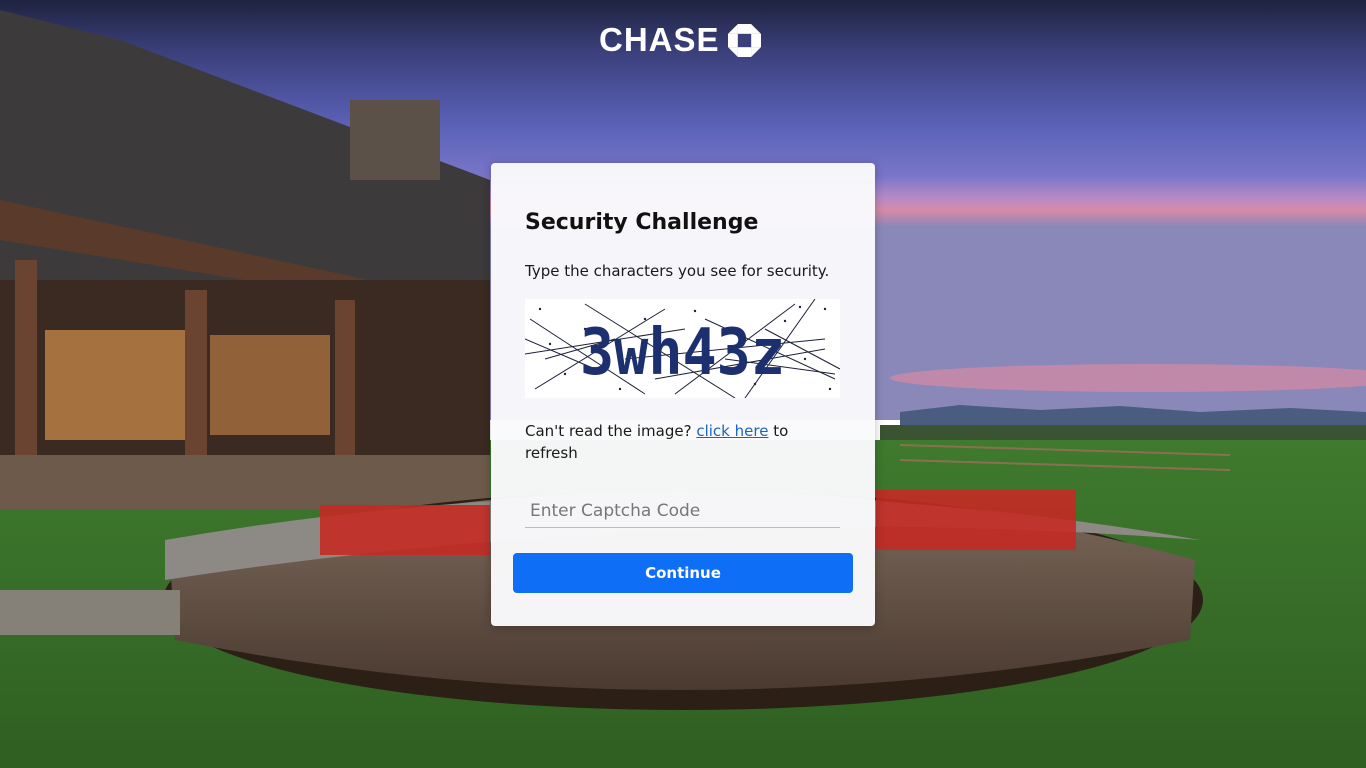  I want to click on refresh-prefix: Can't read the image?, so click(608, 431).